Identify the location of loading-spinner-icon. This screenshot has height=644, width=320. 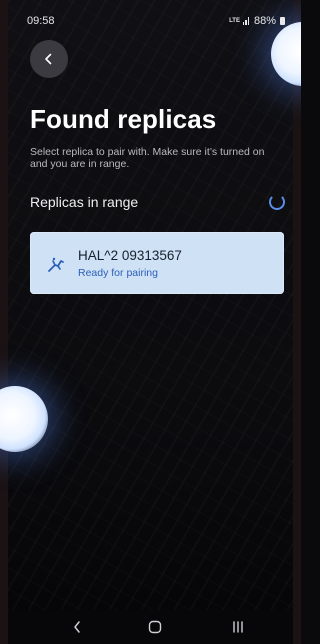
(277, 202).